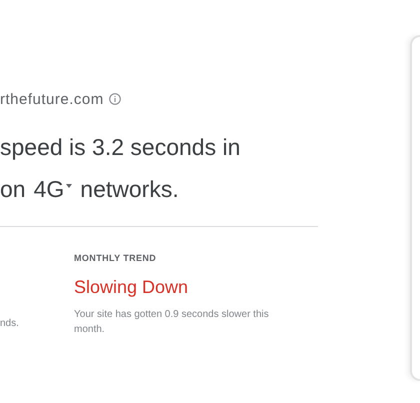  I want to click on description-text: nds., so click(9, 323).